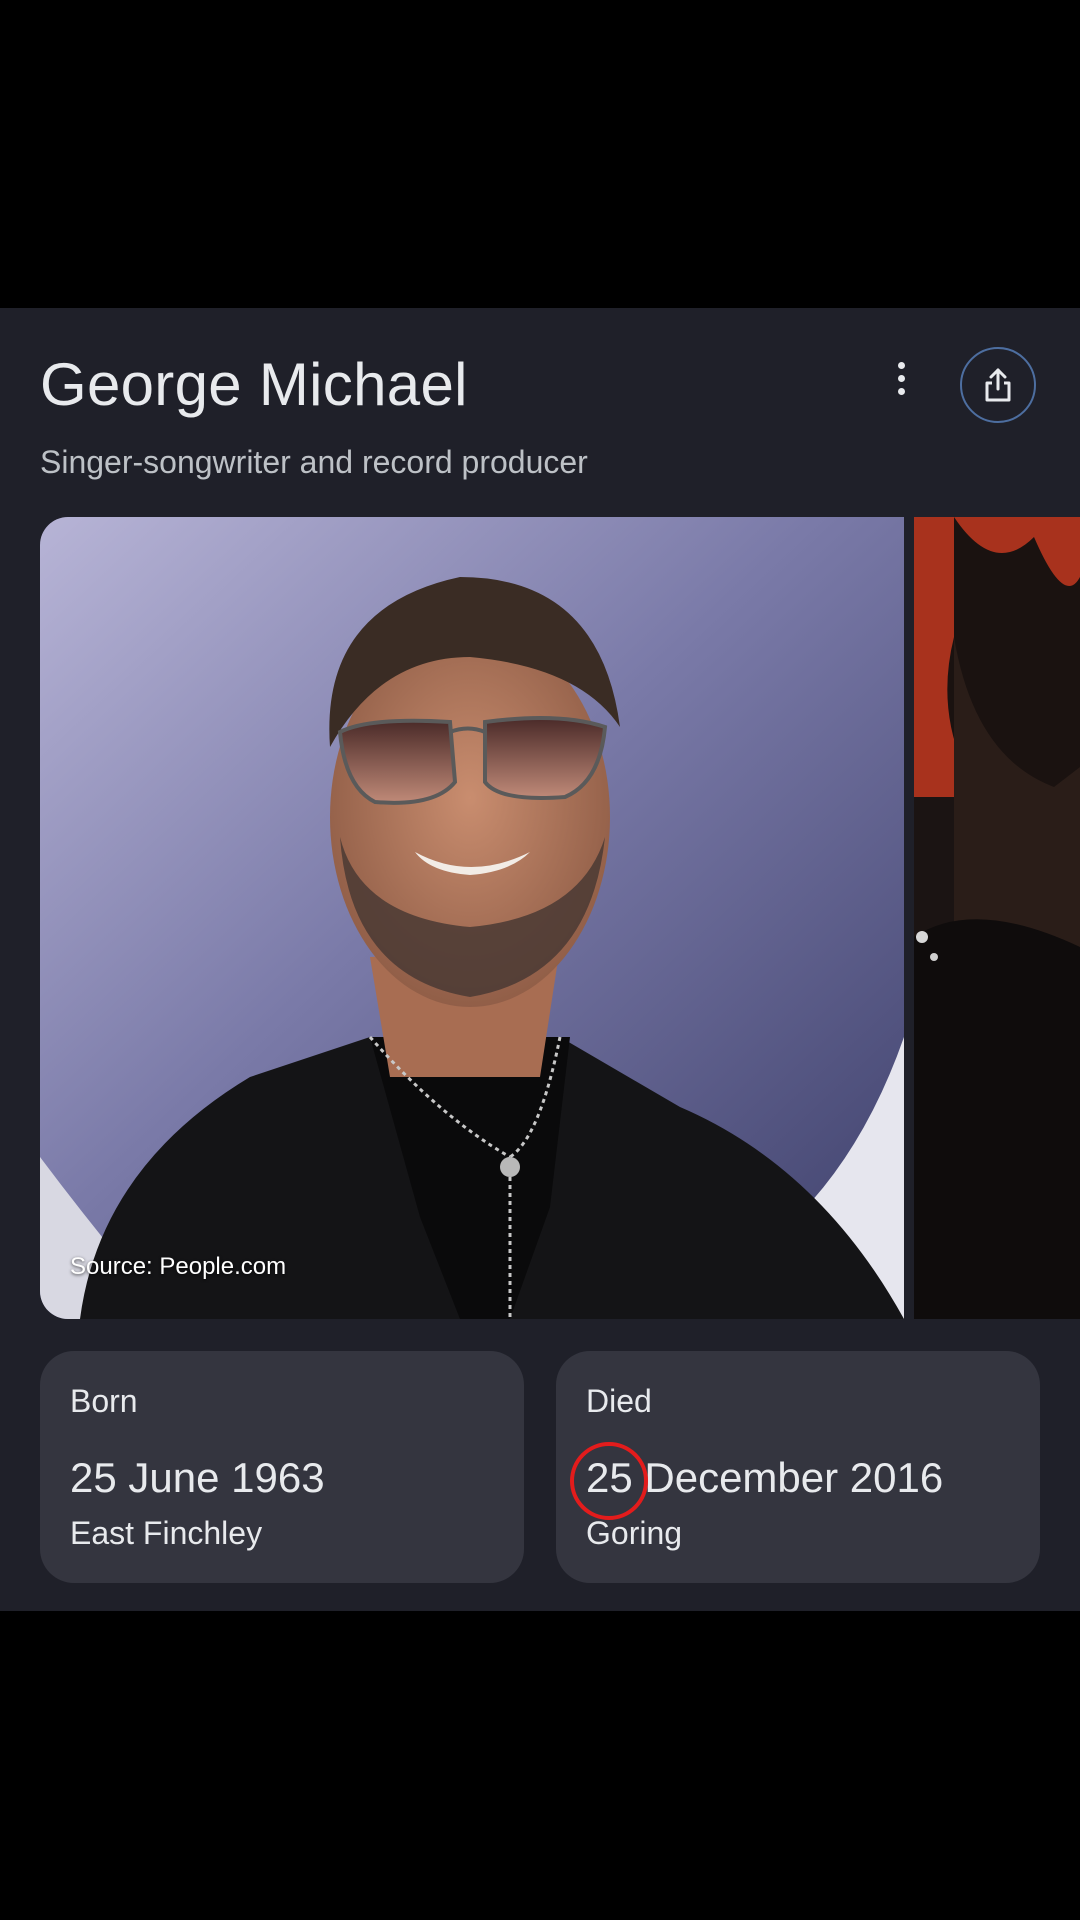 The image size is (1080, 1920). What do you see at coordinates (901, 365) in the screenshot?
I see `more-vert-icon` at bounding box center [901, 365].